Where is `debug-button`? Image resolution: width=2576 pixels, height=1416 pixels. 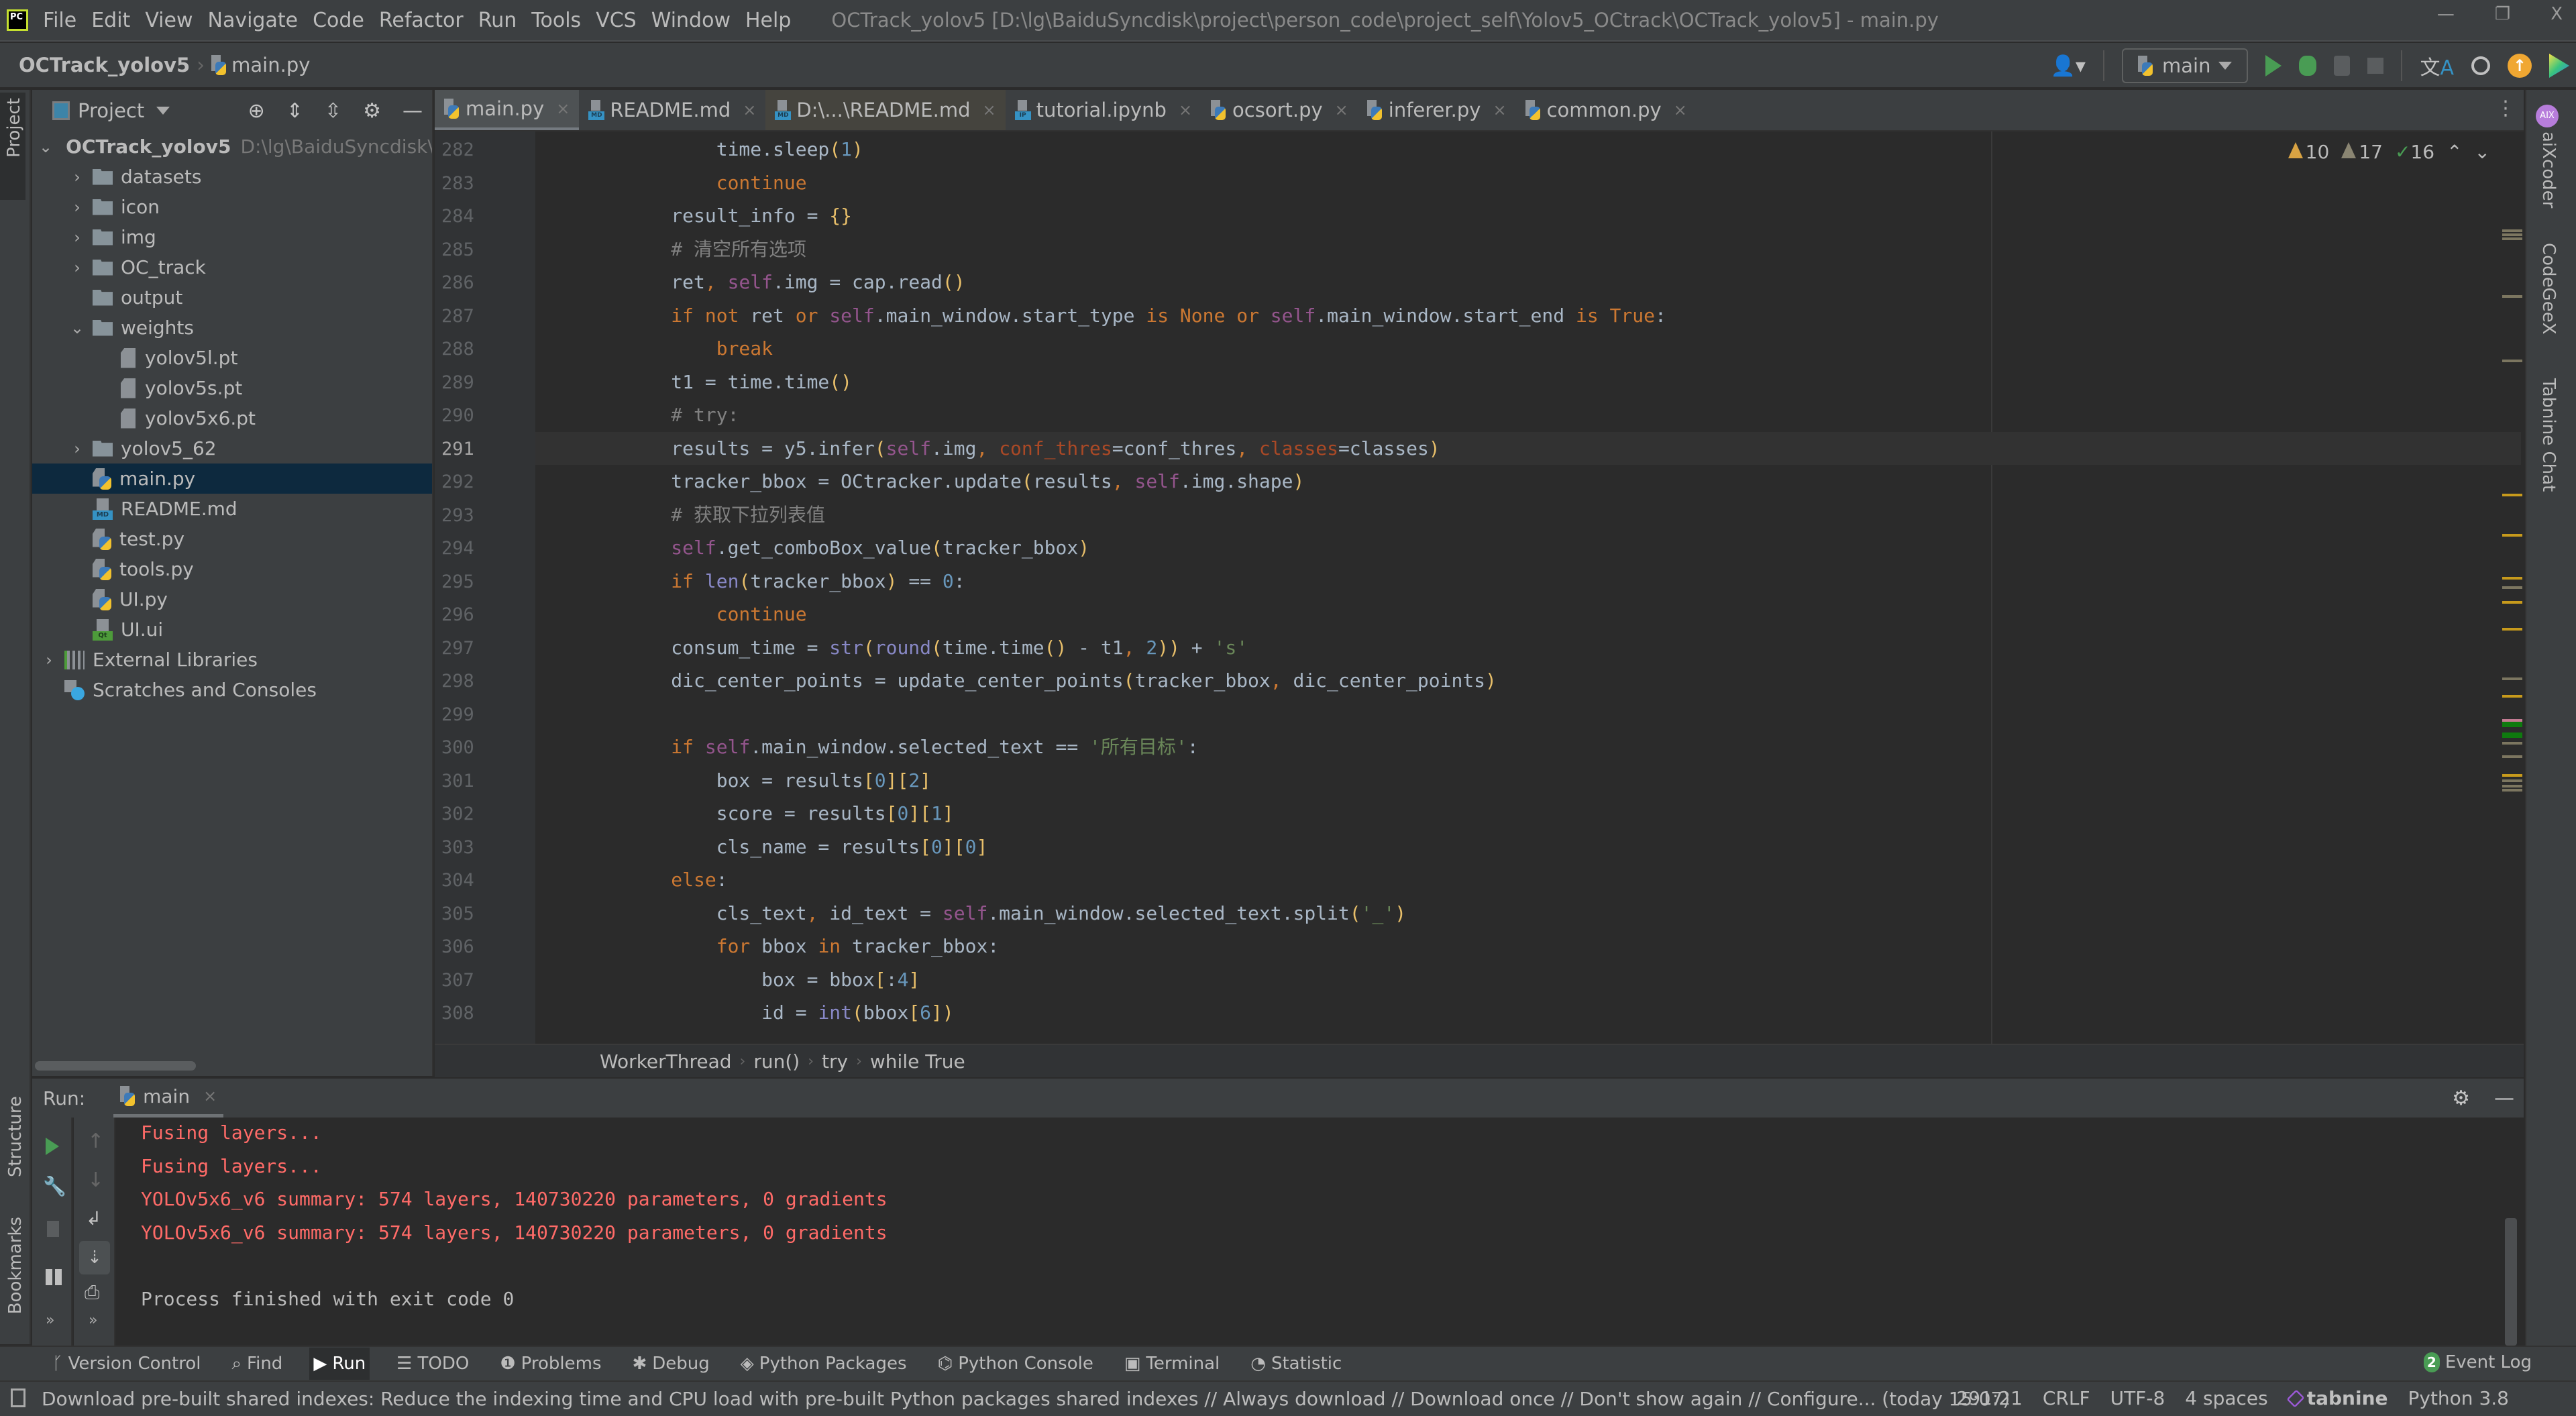 debug-button is located at coordinates (2308, 66).